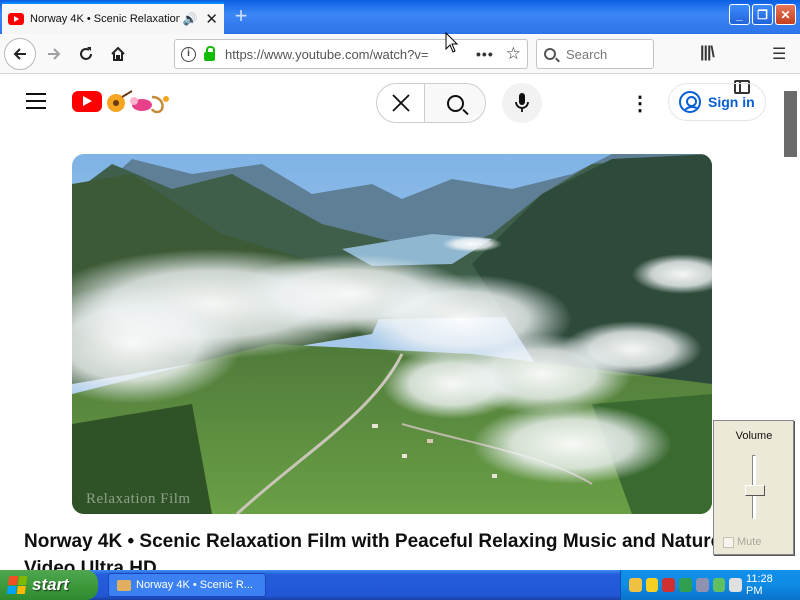 This screenshot has width=800, height=600. I want to click on window-controls: _ ❐ ✕, so click(762, 14).